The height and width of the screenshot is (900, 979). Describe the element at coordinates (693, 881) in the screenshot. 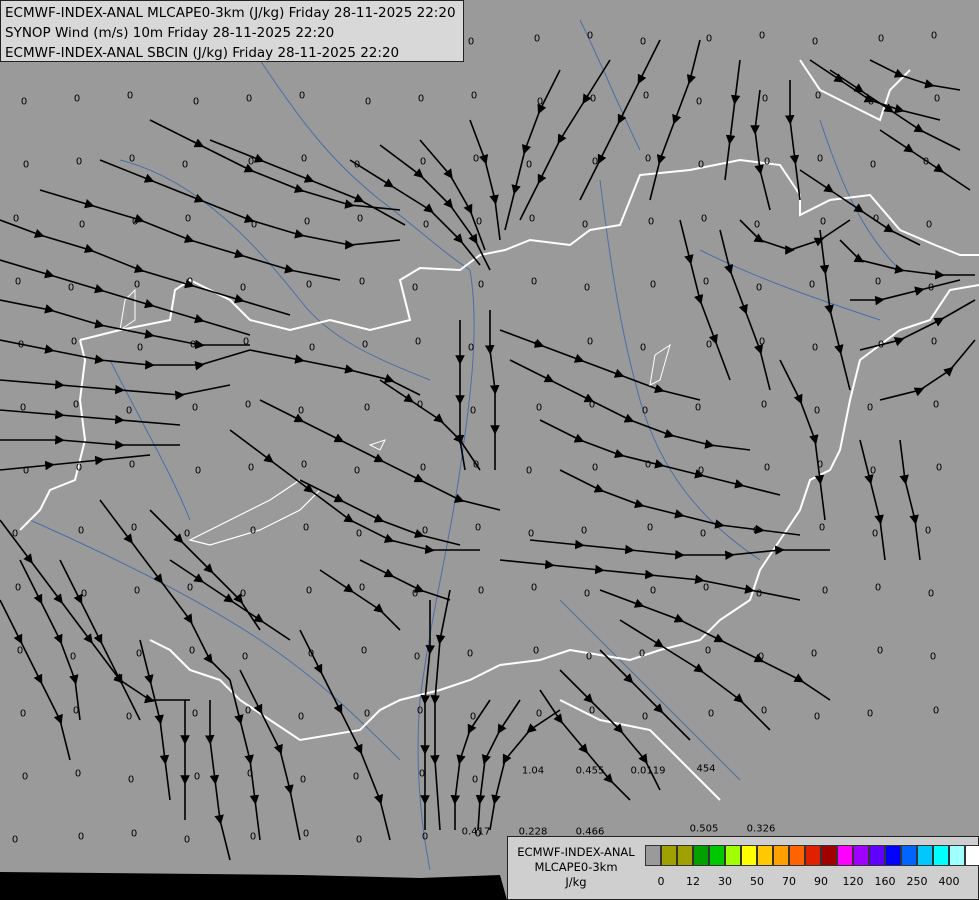

I see `legend-tick: 12` at that location.